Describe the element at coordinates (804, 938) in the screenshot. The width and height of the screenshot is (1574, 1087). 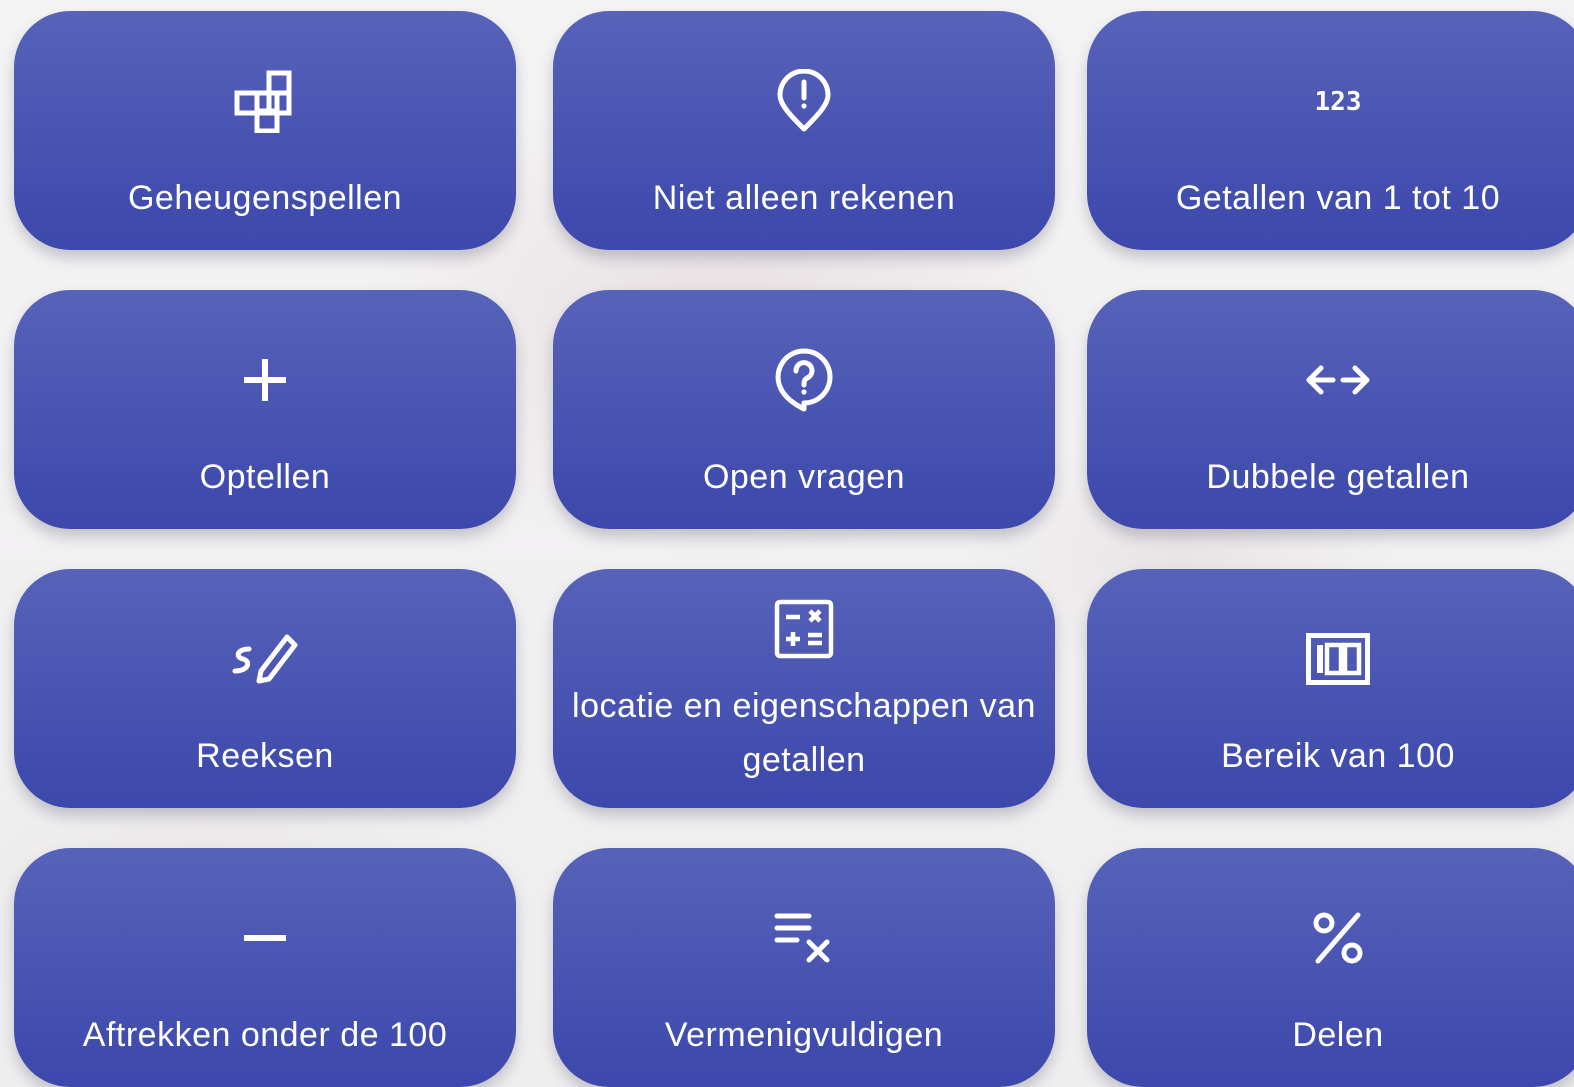
I see `list-times-icon` at that location.